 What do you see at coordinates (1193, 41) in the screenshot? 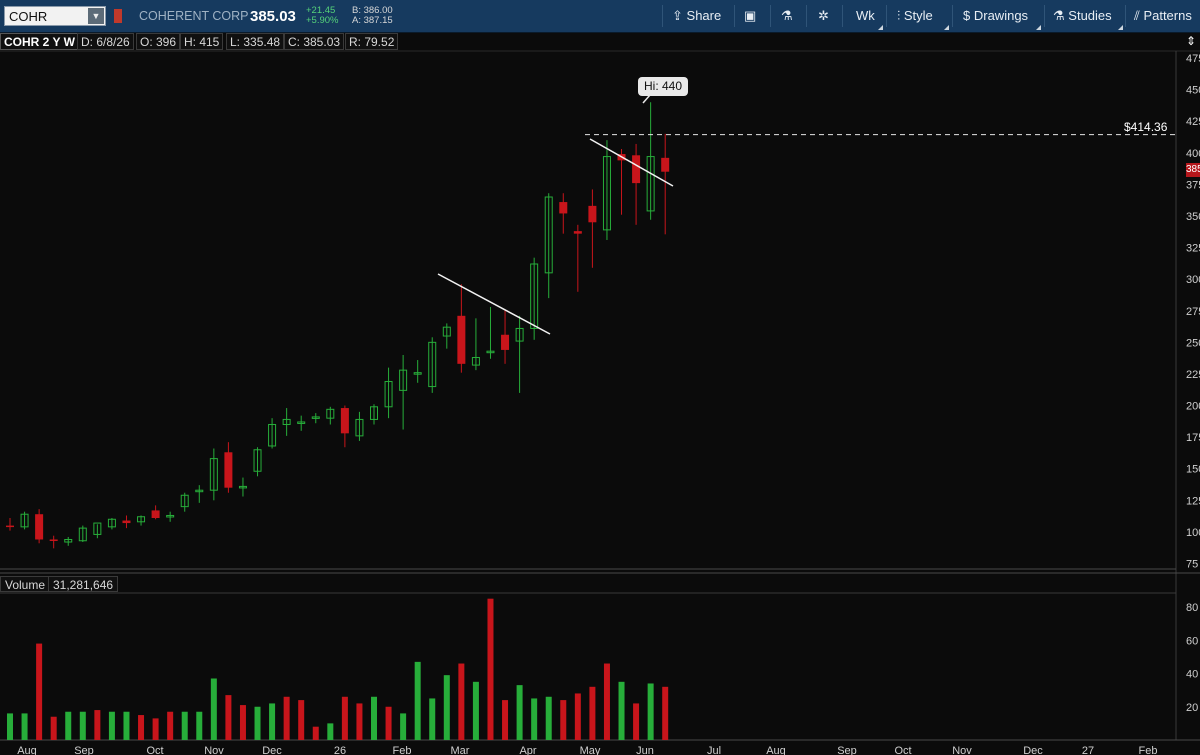
I see `scroll-icon: ⇕` at bounding box center [1193, 41].